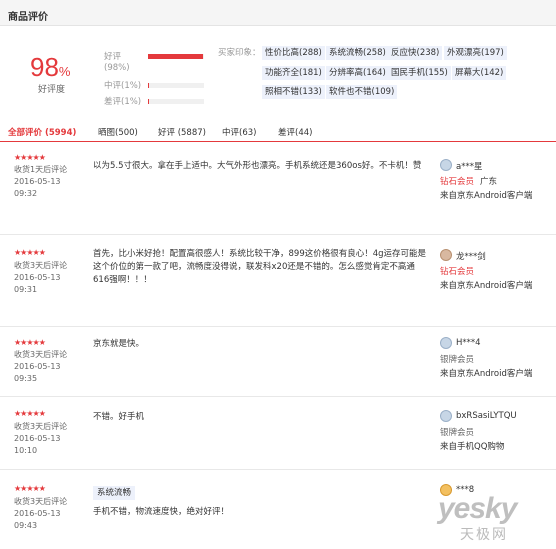  I want to click on review-meta: 收货3天后评论 2016-05-13 10:10, so click(40, 439).